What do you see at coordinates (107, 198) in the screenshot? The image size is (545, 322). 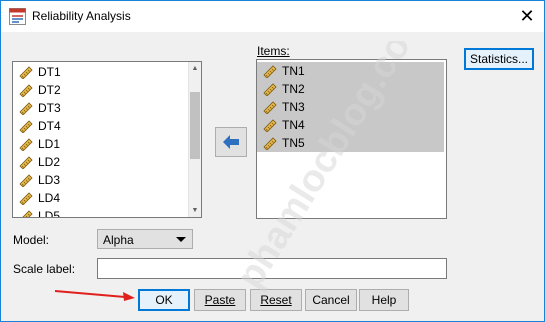 I see `variable-list-item: LD4` at bounding box center [107, 198].